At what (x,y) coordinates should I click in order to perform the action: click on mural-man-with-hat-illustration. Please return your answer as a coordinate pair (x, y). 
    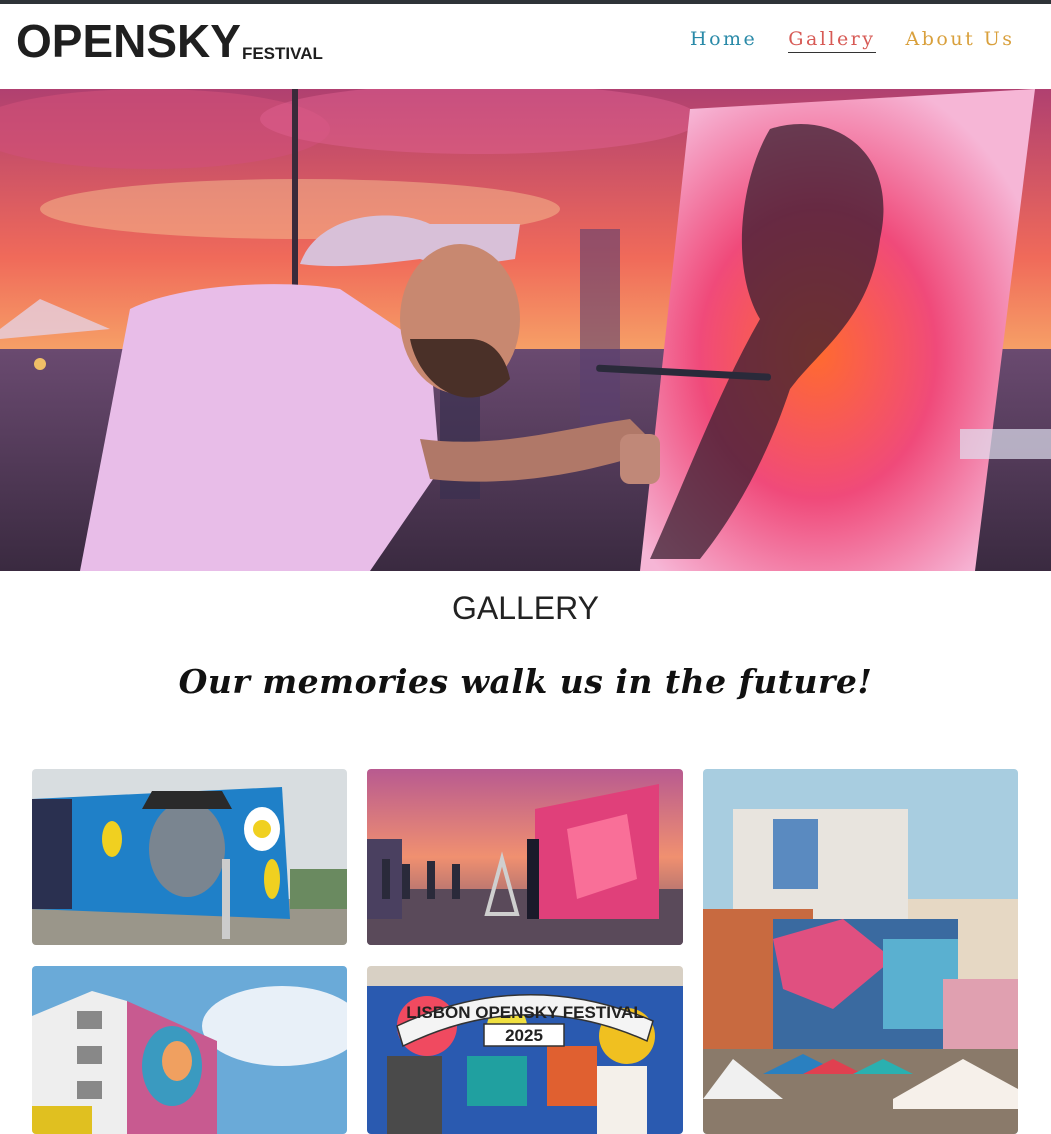
    Looking at the image, I should click on (189, 857).